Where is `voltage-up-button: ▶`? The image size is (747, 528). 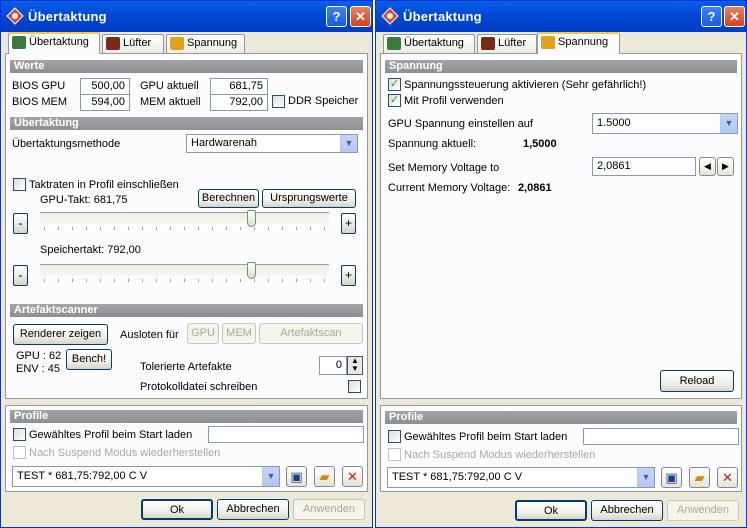 voltage-up-button: ▶ is located at coordinates (725, 166).